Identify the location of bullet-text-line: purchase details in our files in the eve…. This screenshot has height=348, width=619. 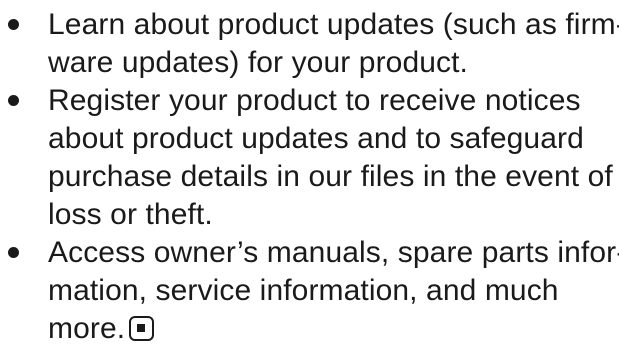
(330, 176).